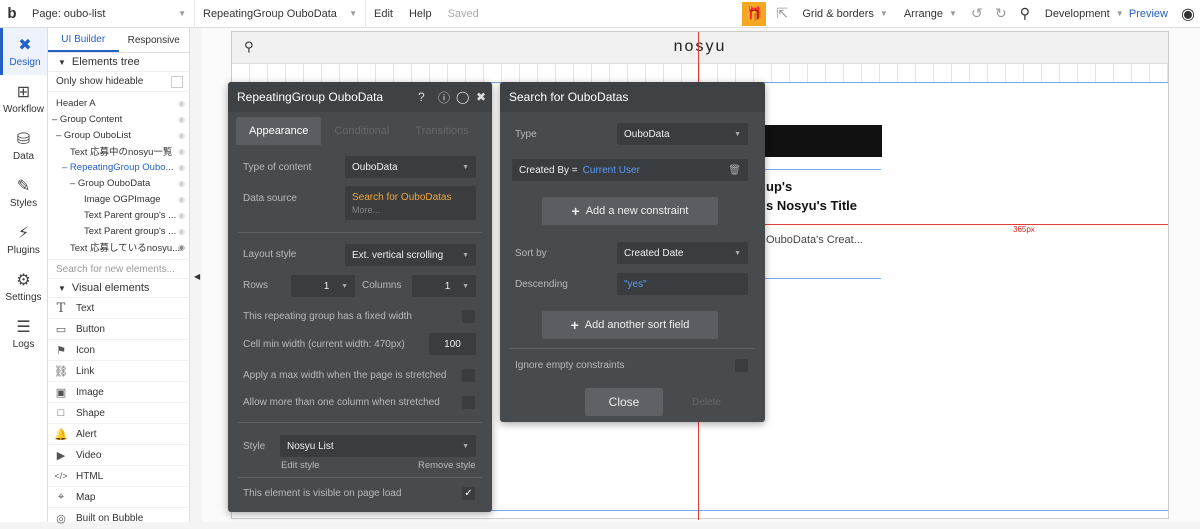  What do you see at coordinates (118, 455) in the screenshot?
I see `element-video: ▶ Video` at bounding box center [118, 455].